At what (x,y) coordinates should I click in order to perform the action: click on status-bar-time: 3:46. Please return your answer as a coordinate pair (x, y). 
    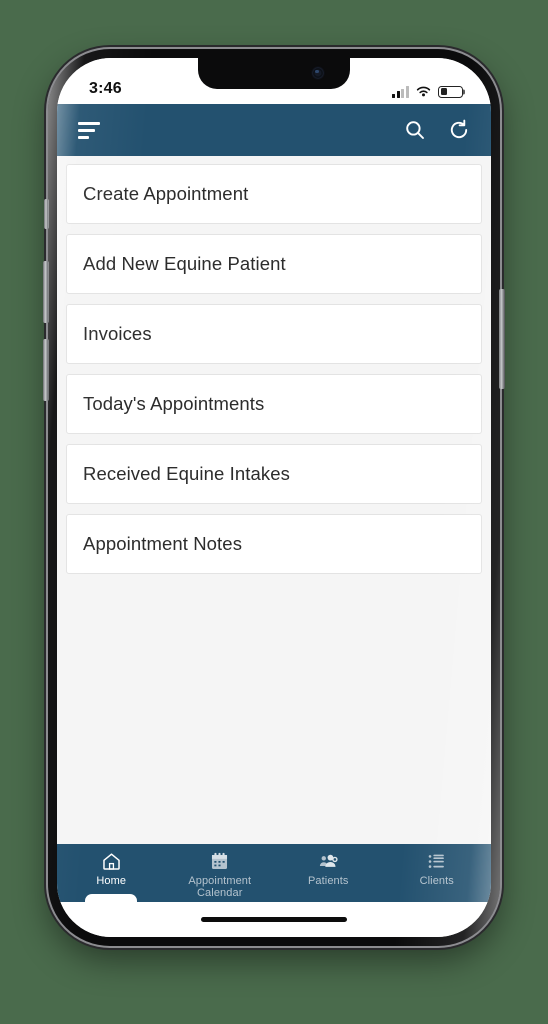
    Looking at the image, I should click on (105, 88).